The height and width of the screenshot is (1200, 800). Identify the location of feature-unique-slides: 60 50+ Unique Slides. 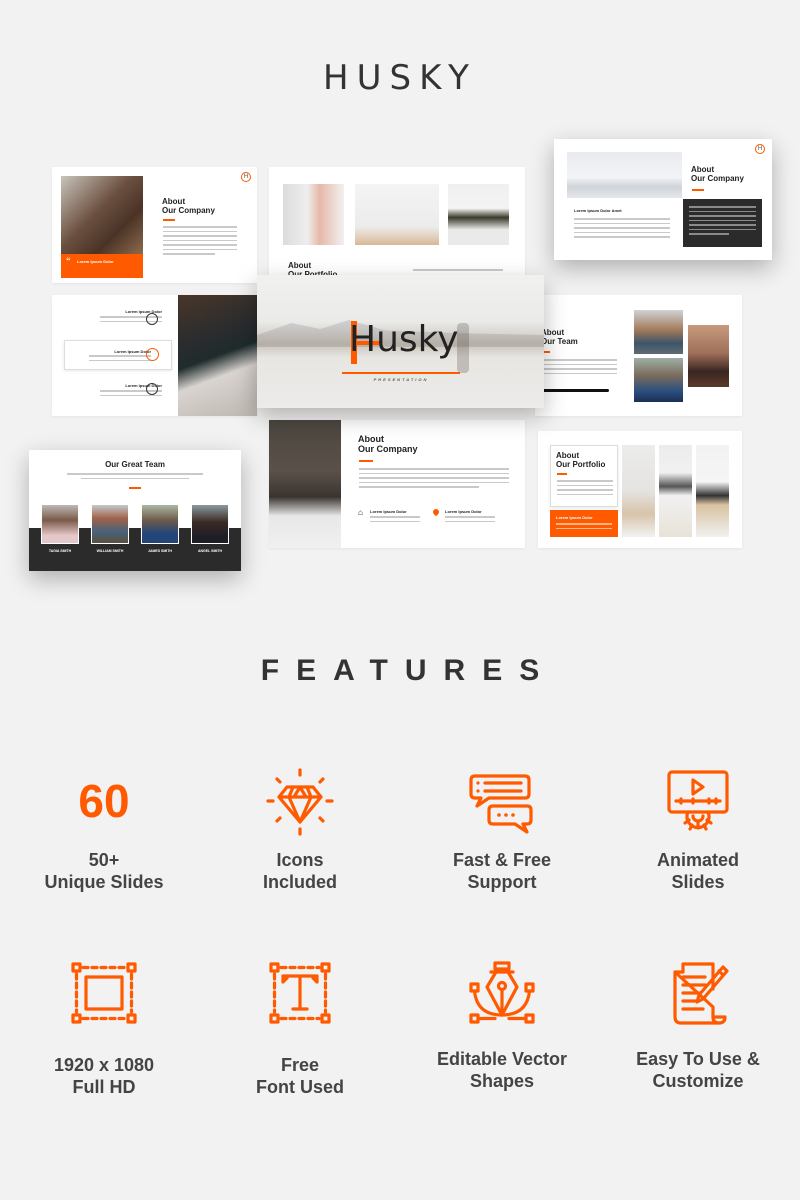
(104, 829).